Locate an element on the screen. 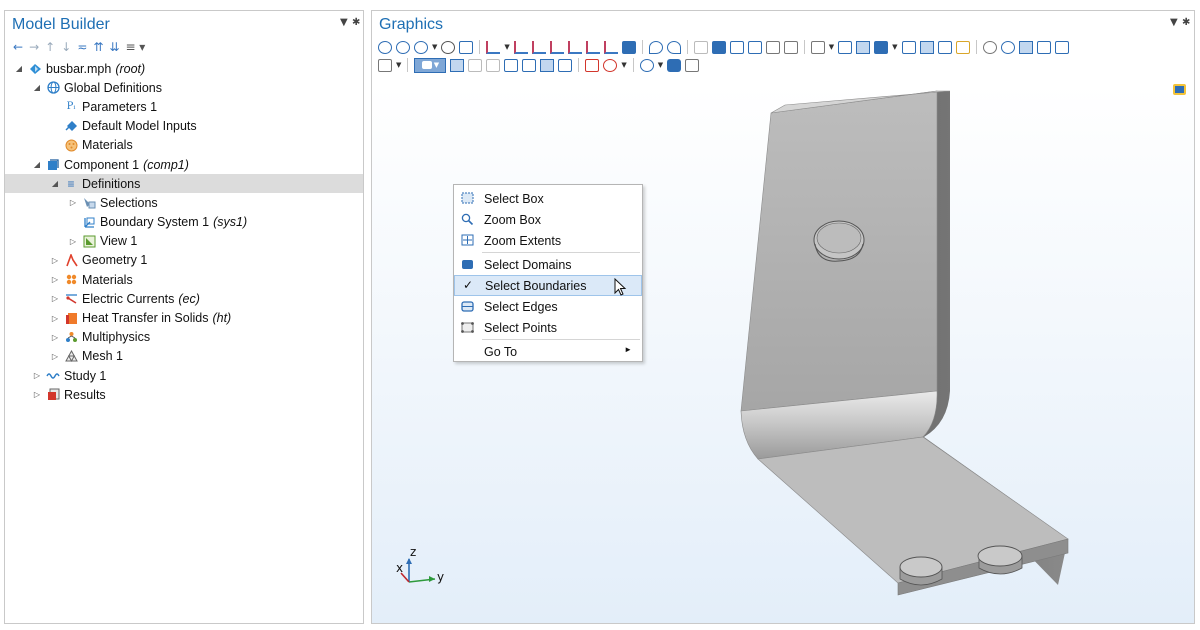  axis-label-x: x is located at coordinates (400, 568).